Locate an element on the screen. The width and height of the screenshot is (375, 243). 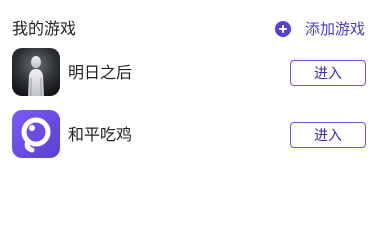
add-game-button: 添加游戏 is located at coordinates (319, 29).